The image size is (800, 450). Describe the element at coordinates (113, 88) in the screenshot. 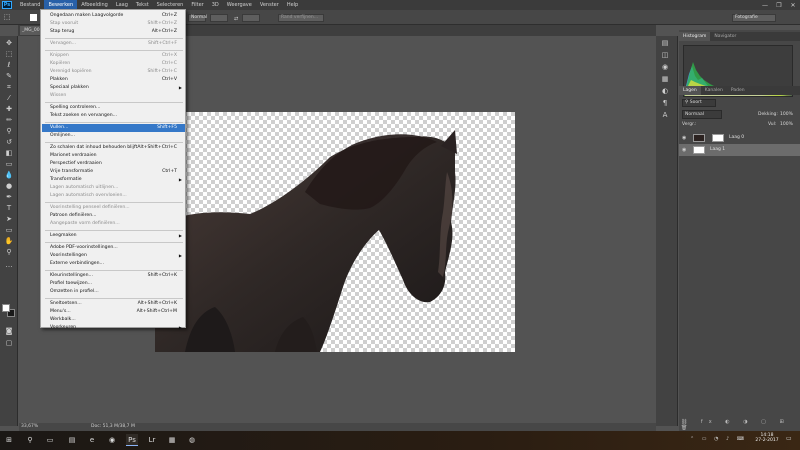

I see `menu-item-speciaal-plakken: Speciaal plakken ▶` at that location.